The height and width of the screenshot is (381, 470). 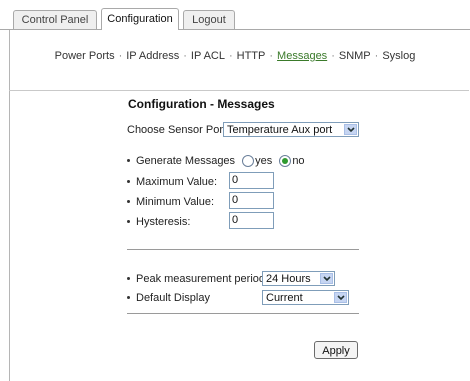 I want to click on min-value-row: Minimum Value:, so click(x=170, y=202).